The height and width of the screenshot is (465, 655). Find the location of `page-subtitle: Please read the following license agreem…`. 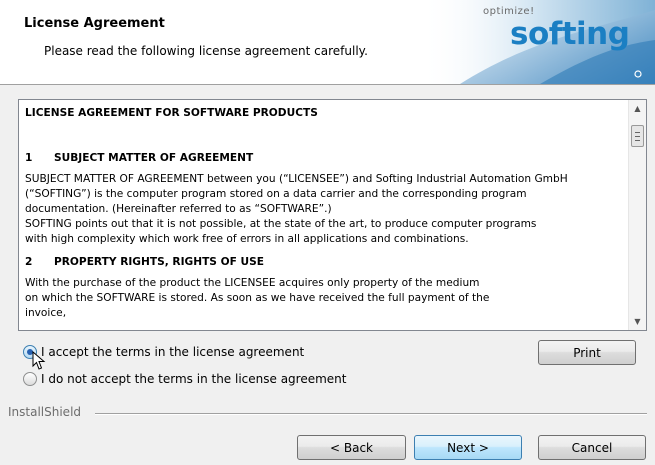

page-subtitle: Please read the following license agreem… is located at coordinates (206, 51).